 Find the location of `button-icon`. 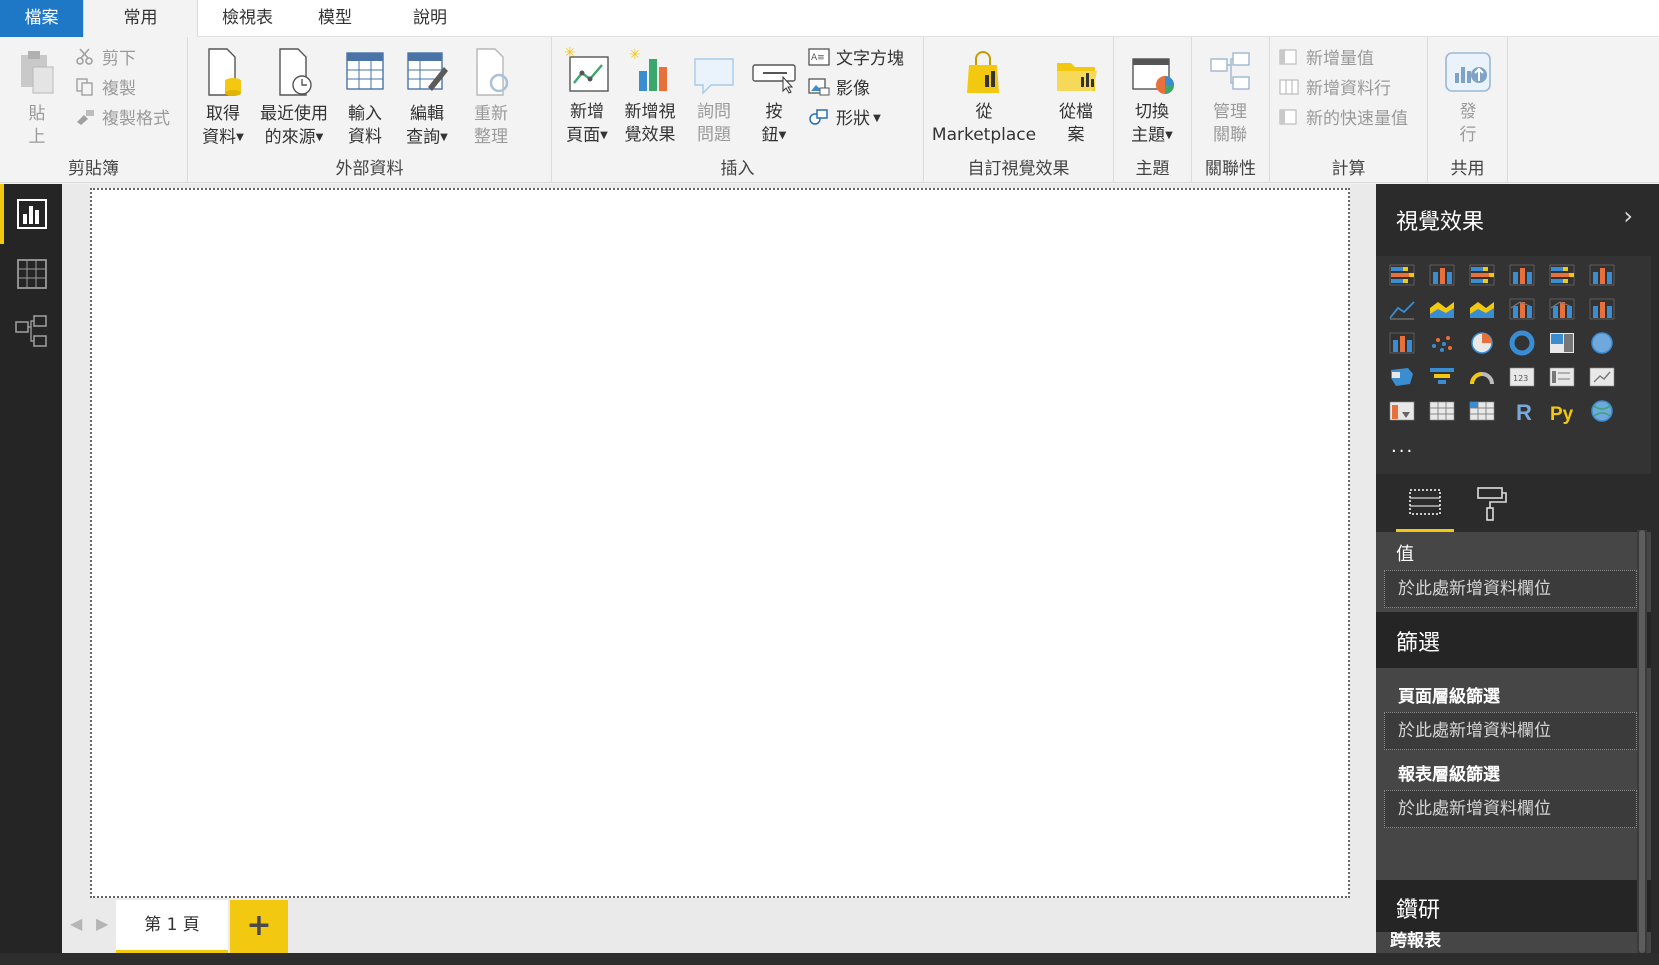

button-icon is located at coordinates (774, 79).